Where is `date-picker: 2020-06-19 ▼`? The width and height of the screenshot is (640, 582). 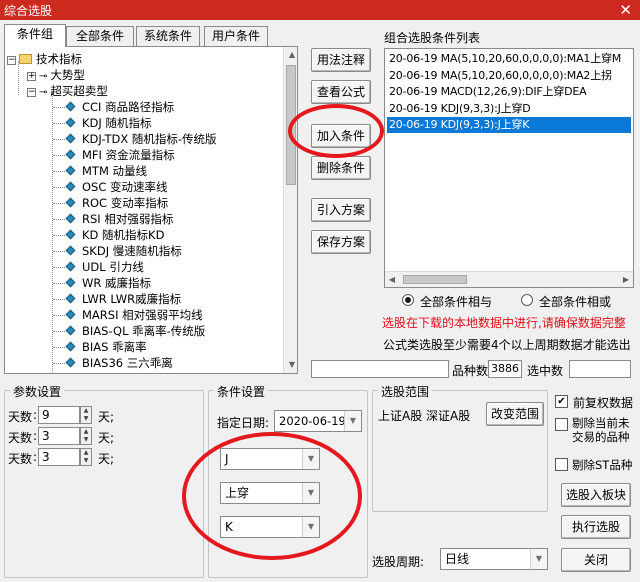
date-picker: 2020-06-19 ▼ is located at coordinates (318, 421).